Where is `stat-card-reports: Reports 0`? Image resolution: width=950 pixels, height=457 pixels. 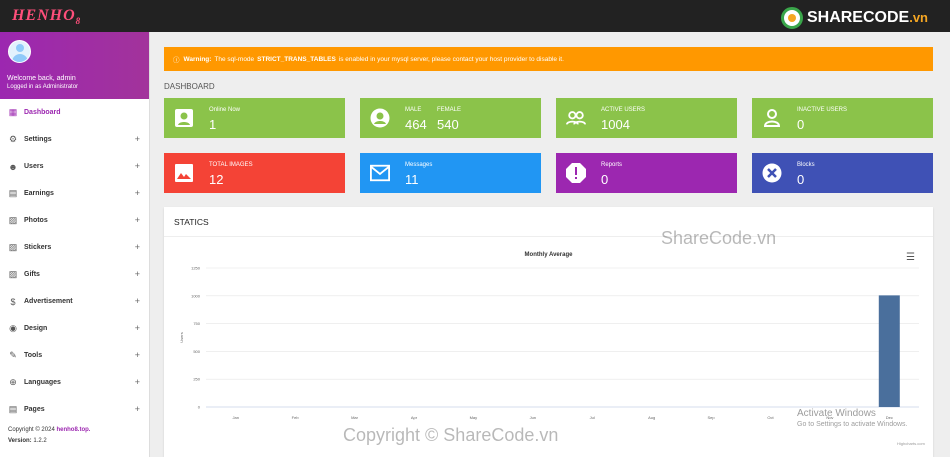
stat-card-reports: Reports 0 is located at coordinates (646, 173).